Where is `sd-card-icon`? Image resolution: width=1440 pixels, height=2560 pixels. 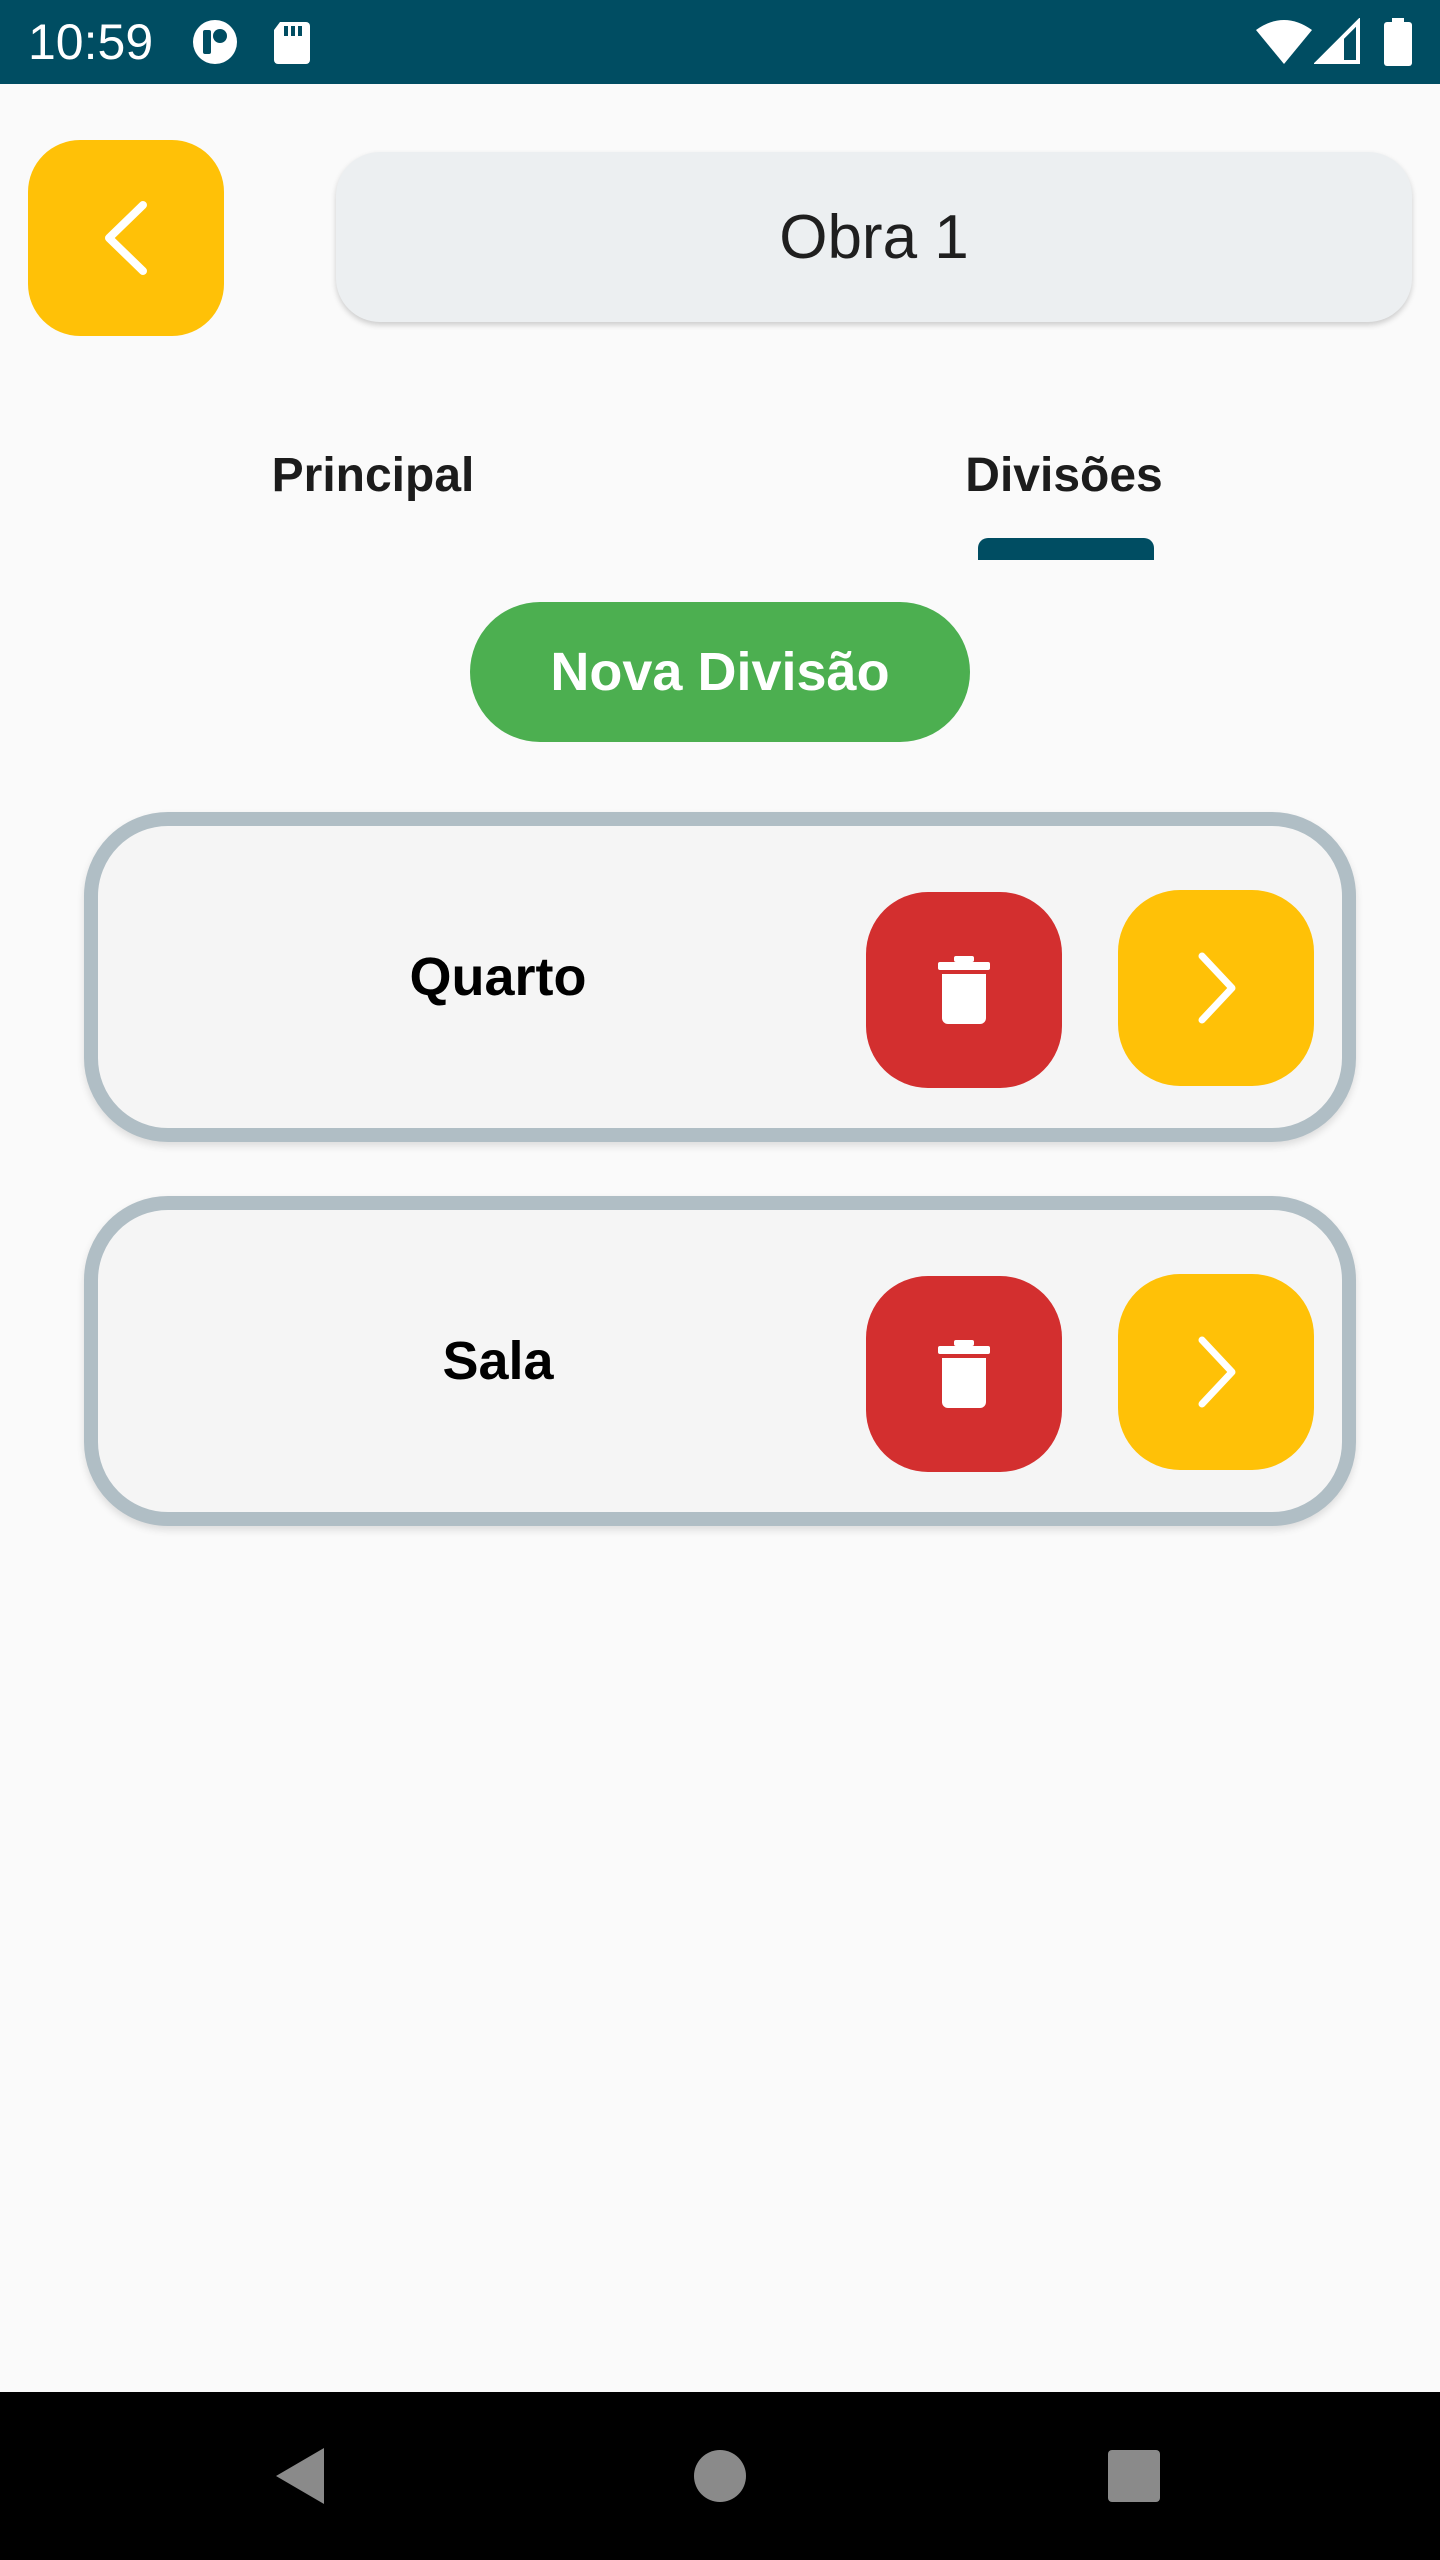
sd-card-icon is located at coordinates (292, 43).